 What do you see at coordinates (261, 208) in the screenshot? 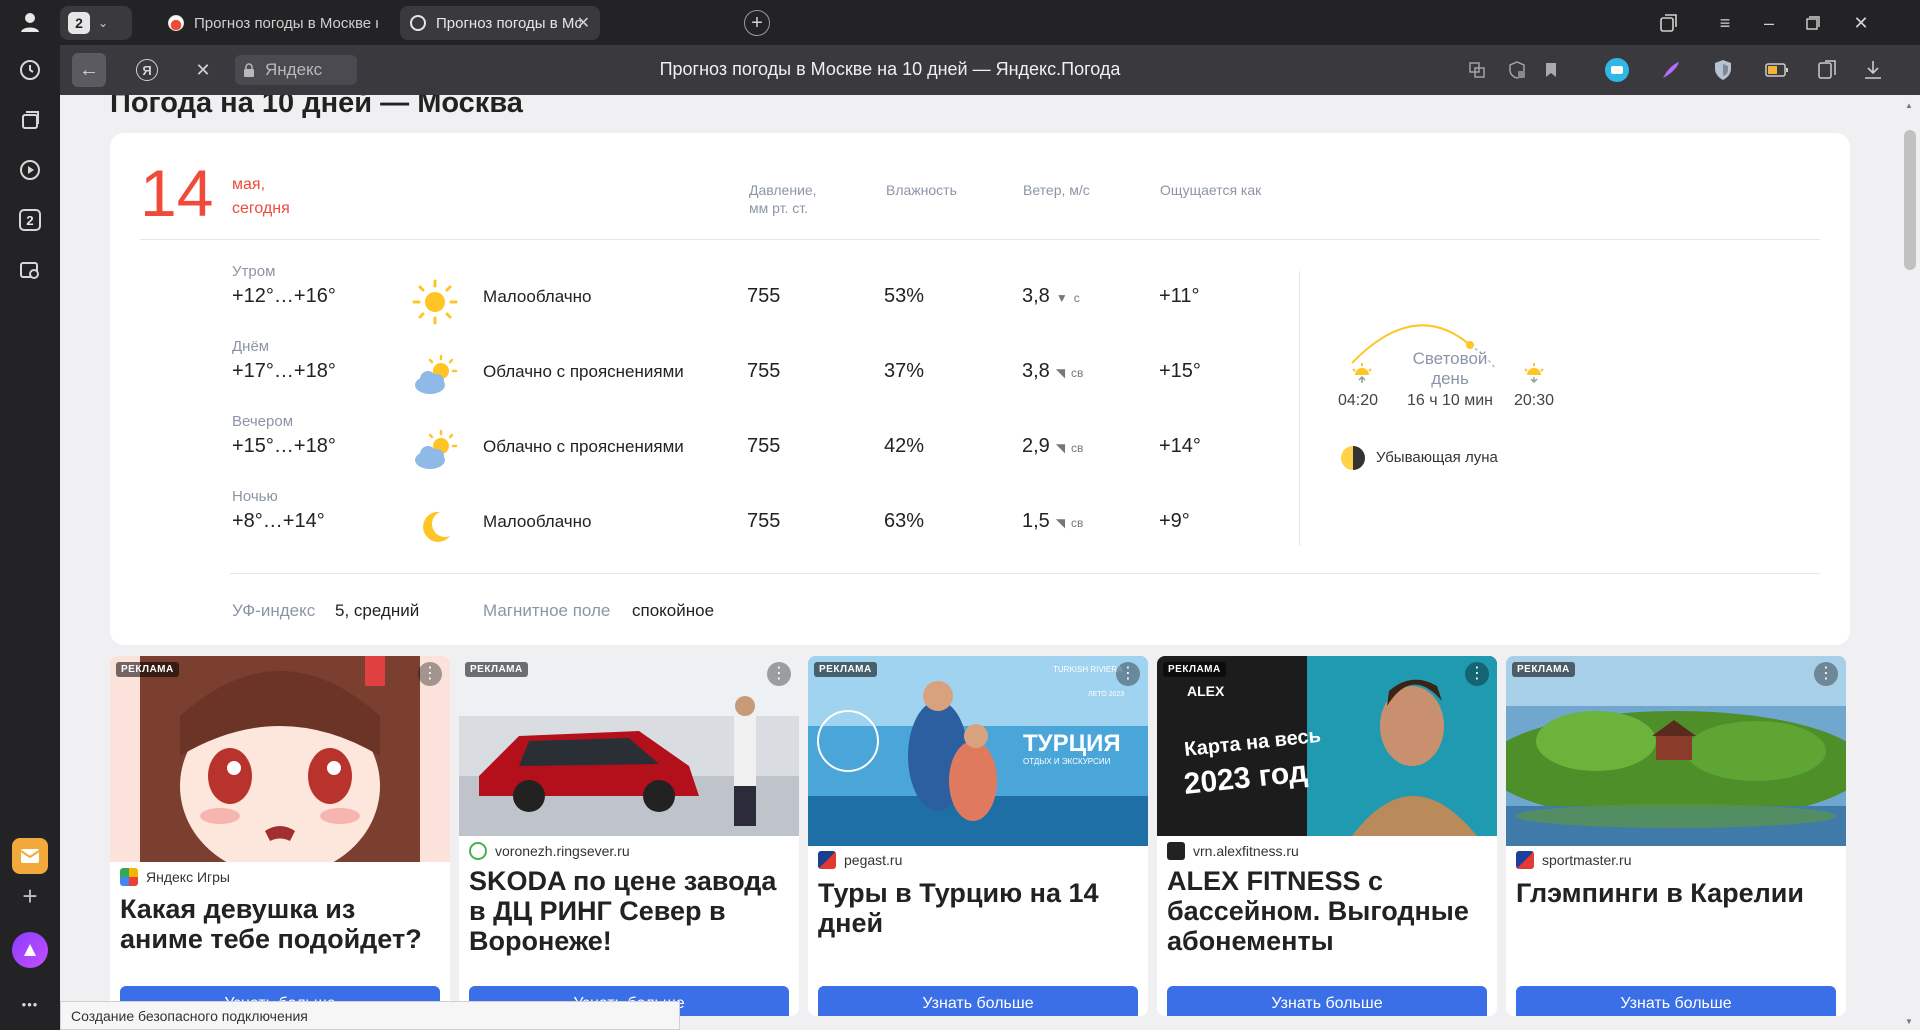
I see `day-label: сегодня` at bounding box center [261, 208].